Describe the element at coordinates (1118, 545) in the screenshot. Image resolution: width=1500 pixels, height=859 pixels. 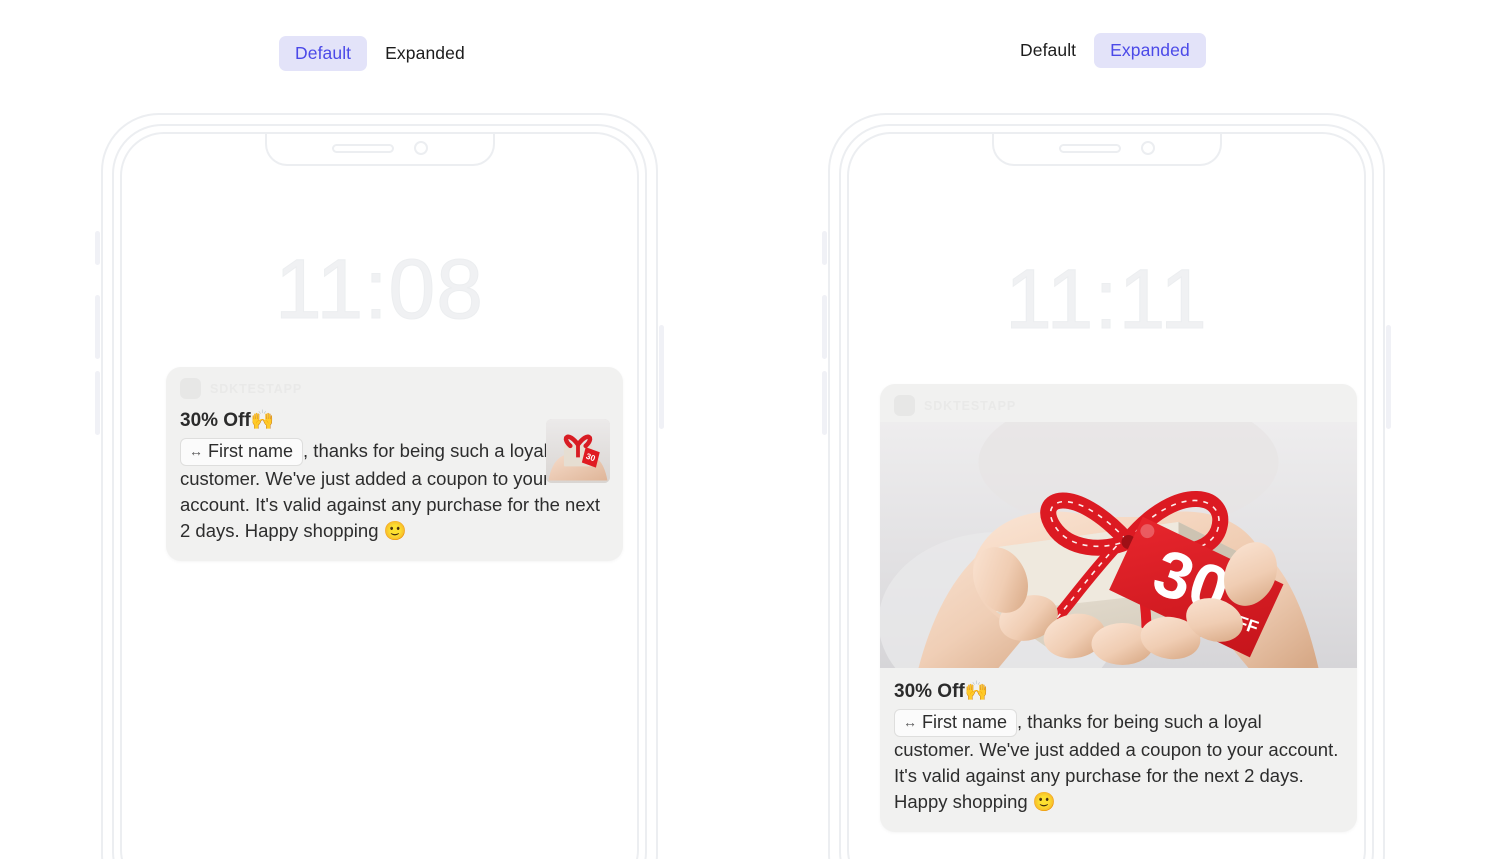
I see `notification-hero-image: 30 % OFF` at that location.